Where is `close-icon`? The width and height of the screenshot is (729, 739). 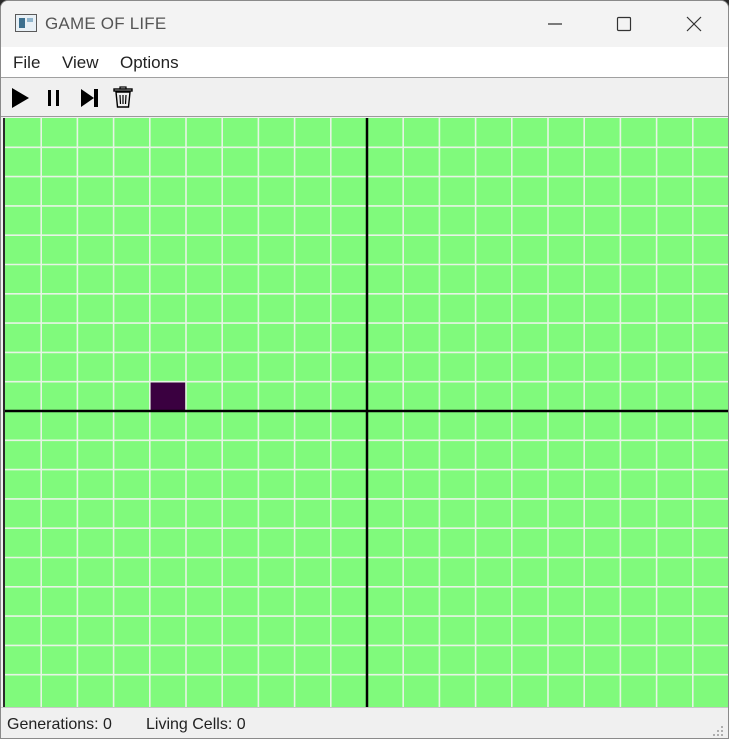
close-icon is located at coordinates (694, 24).